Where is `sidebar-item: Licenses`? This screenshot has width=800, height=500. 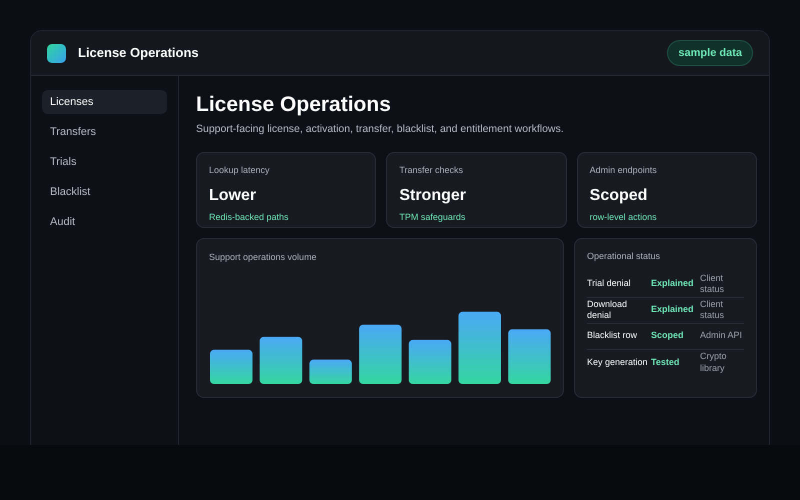
sidebar-item: Licenses is located at coordinates (104, 102).